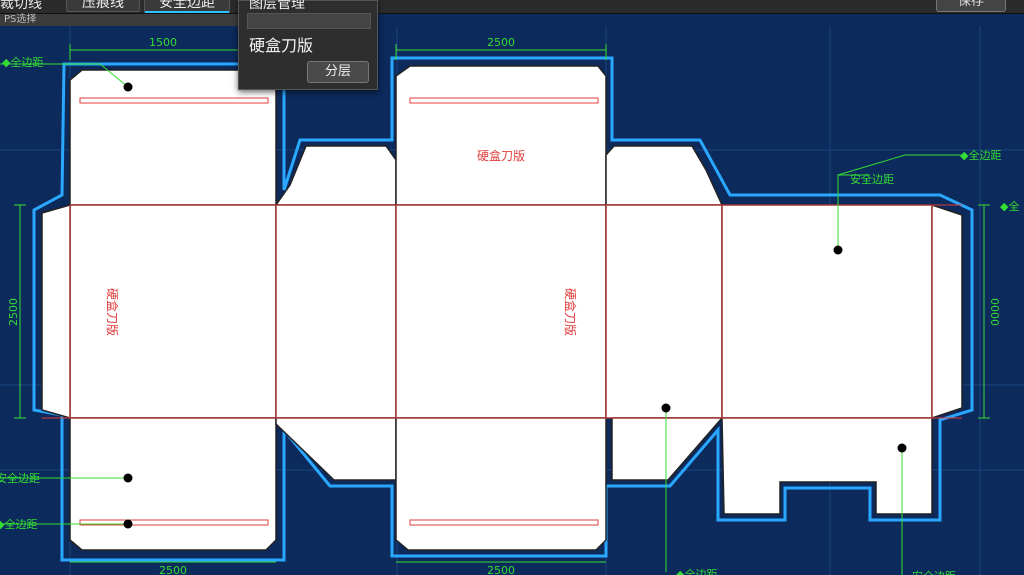 The image size is (1024, 575). Describe the element at coordinates (934, 572) in the screenshot. I see `label-safe-margin-3: 安全边距` at that location.